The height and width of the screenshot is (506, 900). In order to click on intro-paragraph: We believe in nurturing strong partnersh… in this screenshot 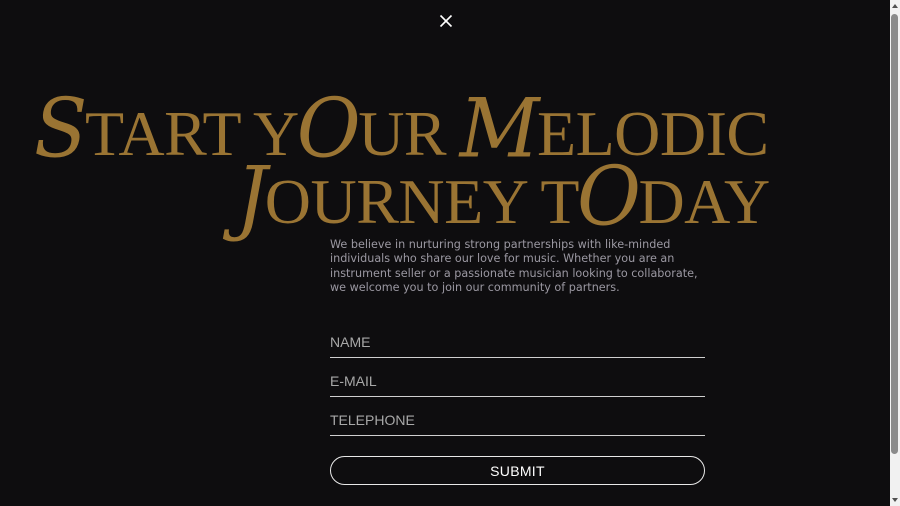, I will do `click(514, 266)`.